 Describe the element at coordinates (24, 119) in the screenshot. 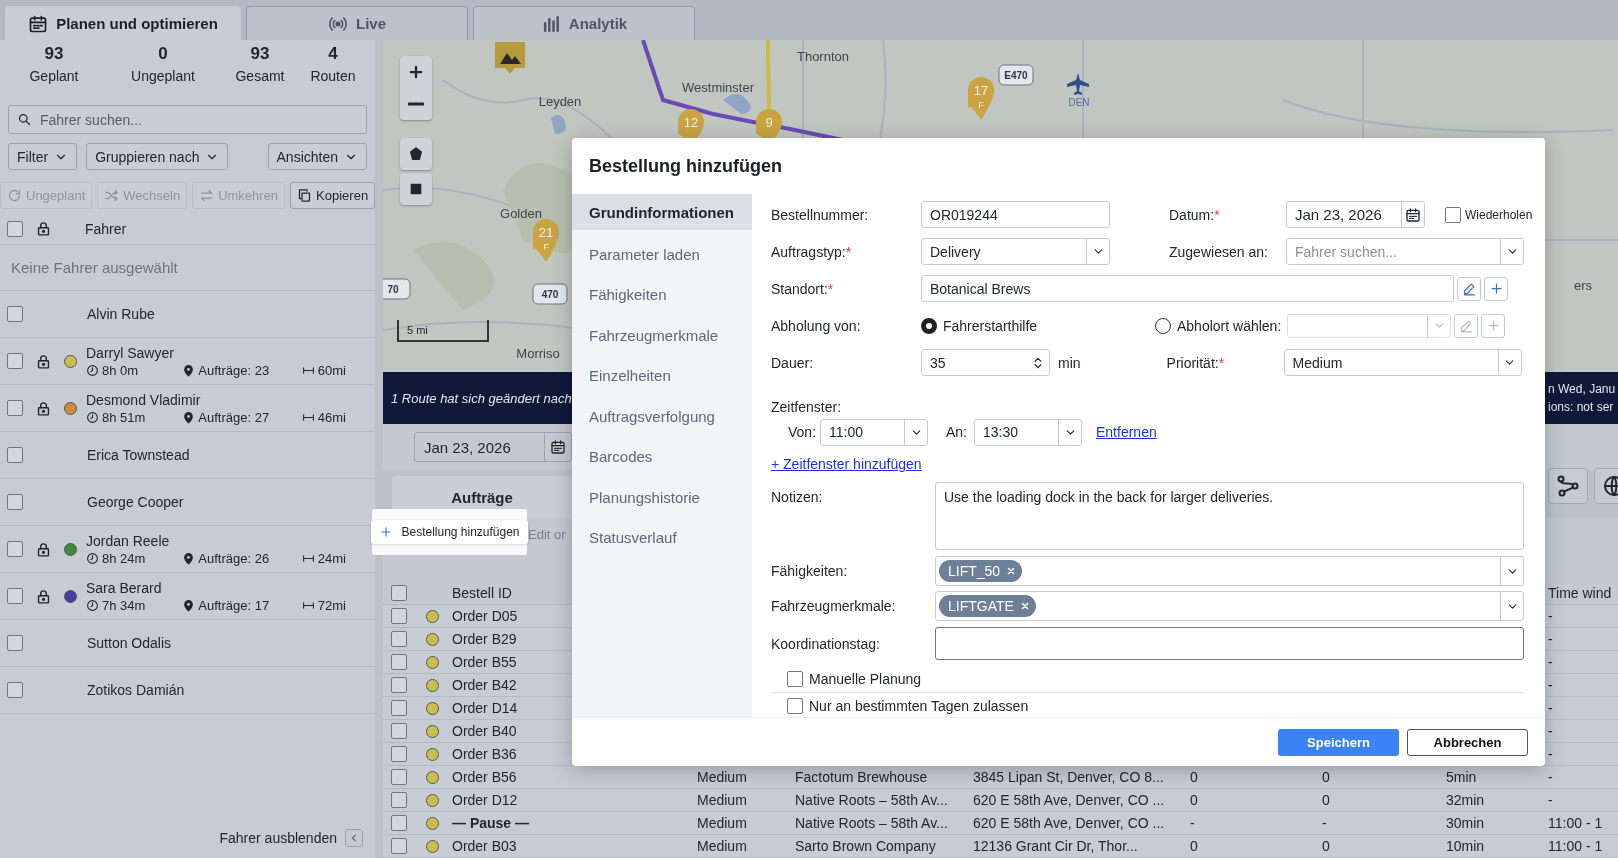

I see `search-icon` at that location.